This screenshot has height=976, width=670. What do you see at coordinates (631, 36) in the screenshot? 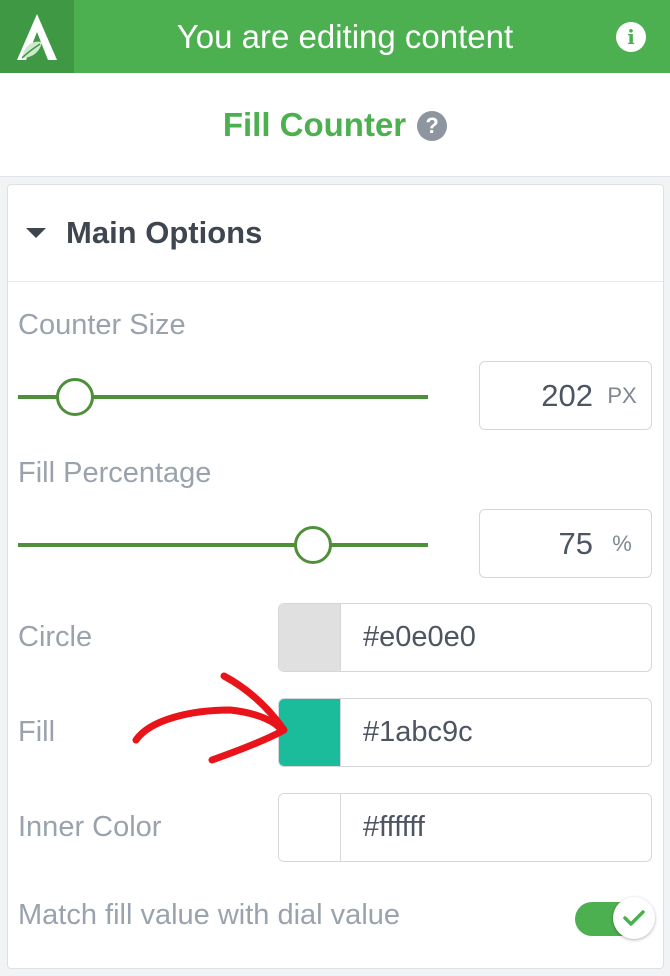
I see `info-icon: i` at bounding box center [631, 36].